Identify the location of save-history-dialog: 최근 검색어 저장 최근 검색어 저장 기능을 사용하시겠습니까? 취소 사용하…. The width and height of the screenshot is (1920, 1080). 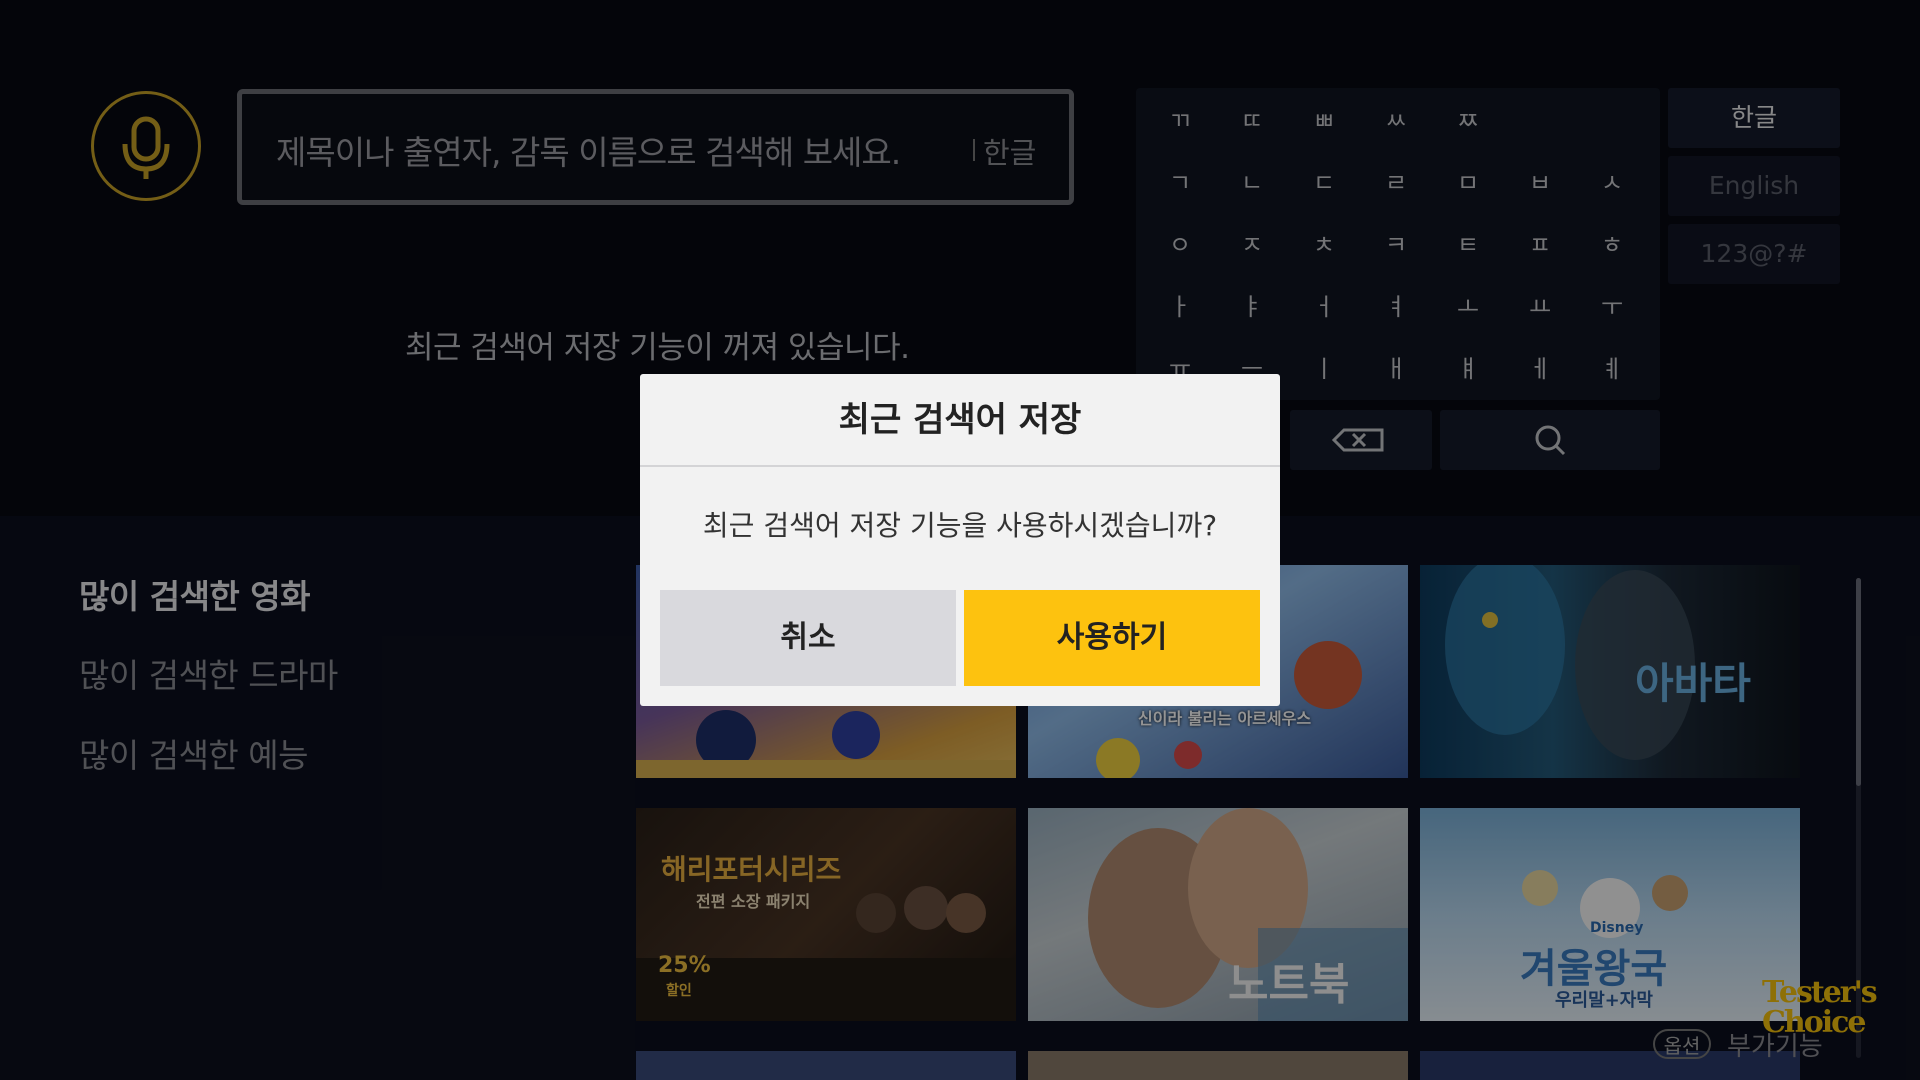
(960, 540).